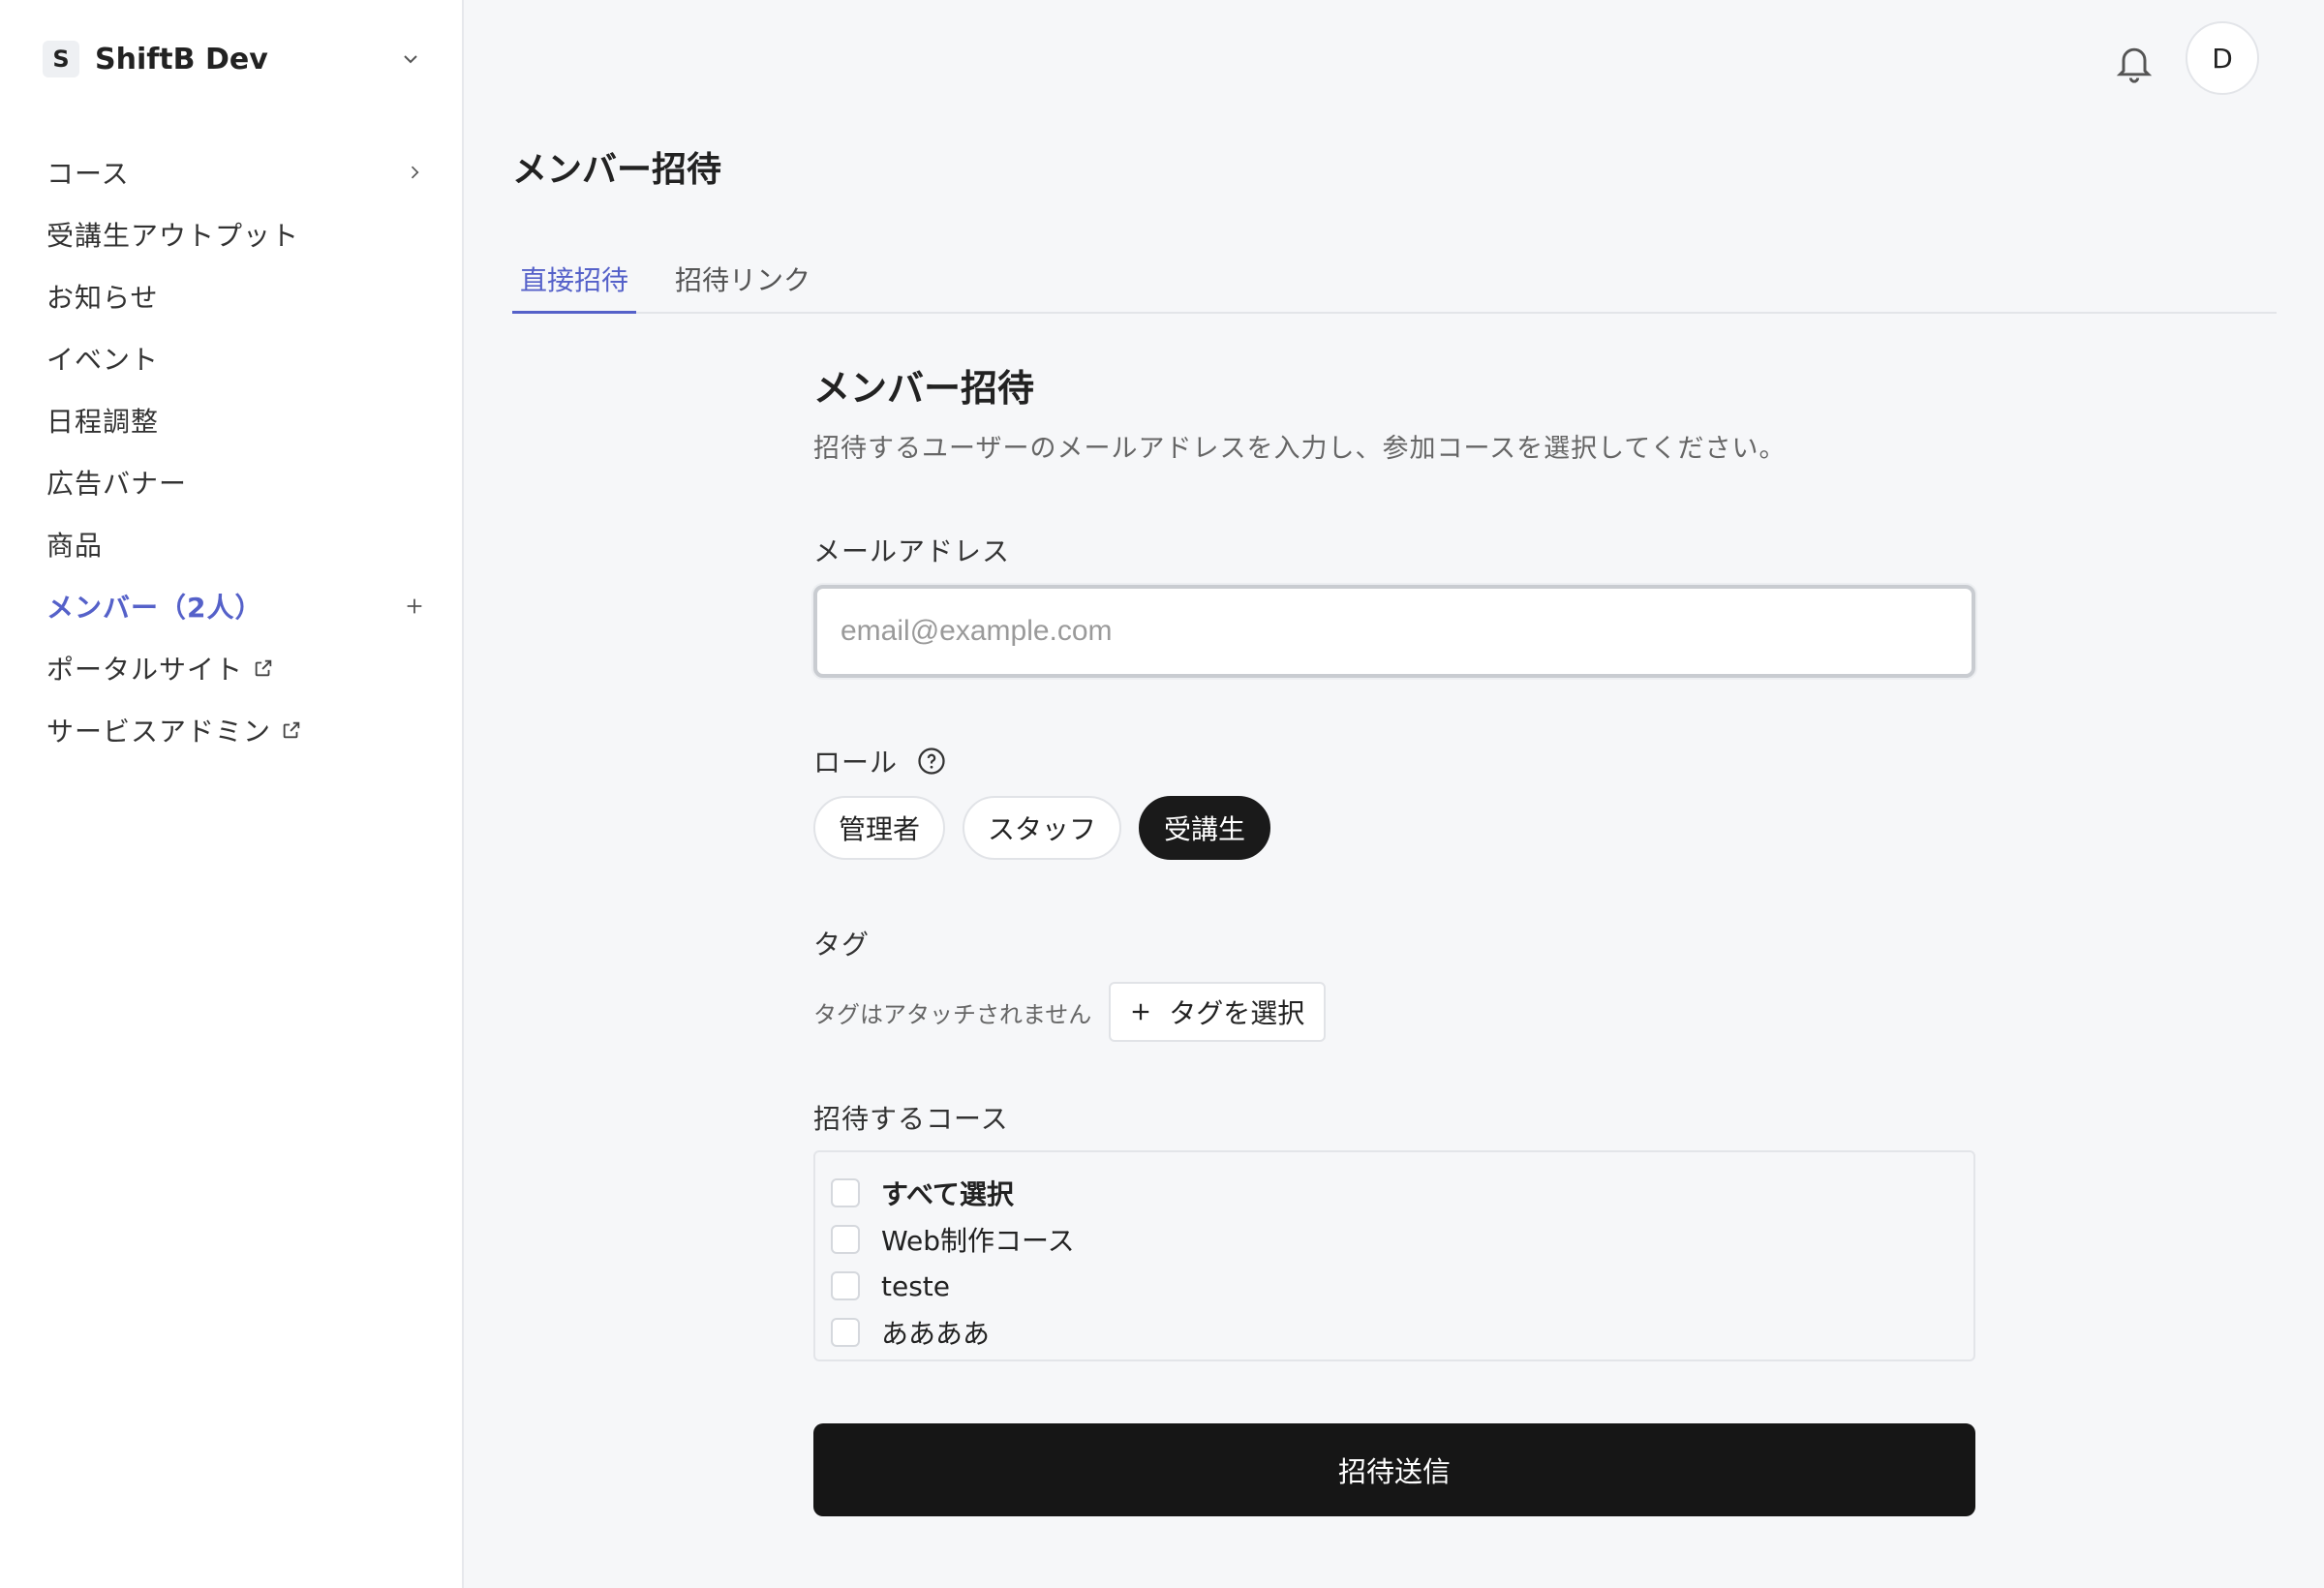 The width and height of the screenshot is (2324, 1588). I want to click on tag-label: タグ, so click(842, 945).